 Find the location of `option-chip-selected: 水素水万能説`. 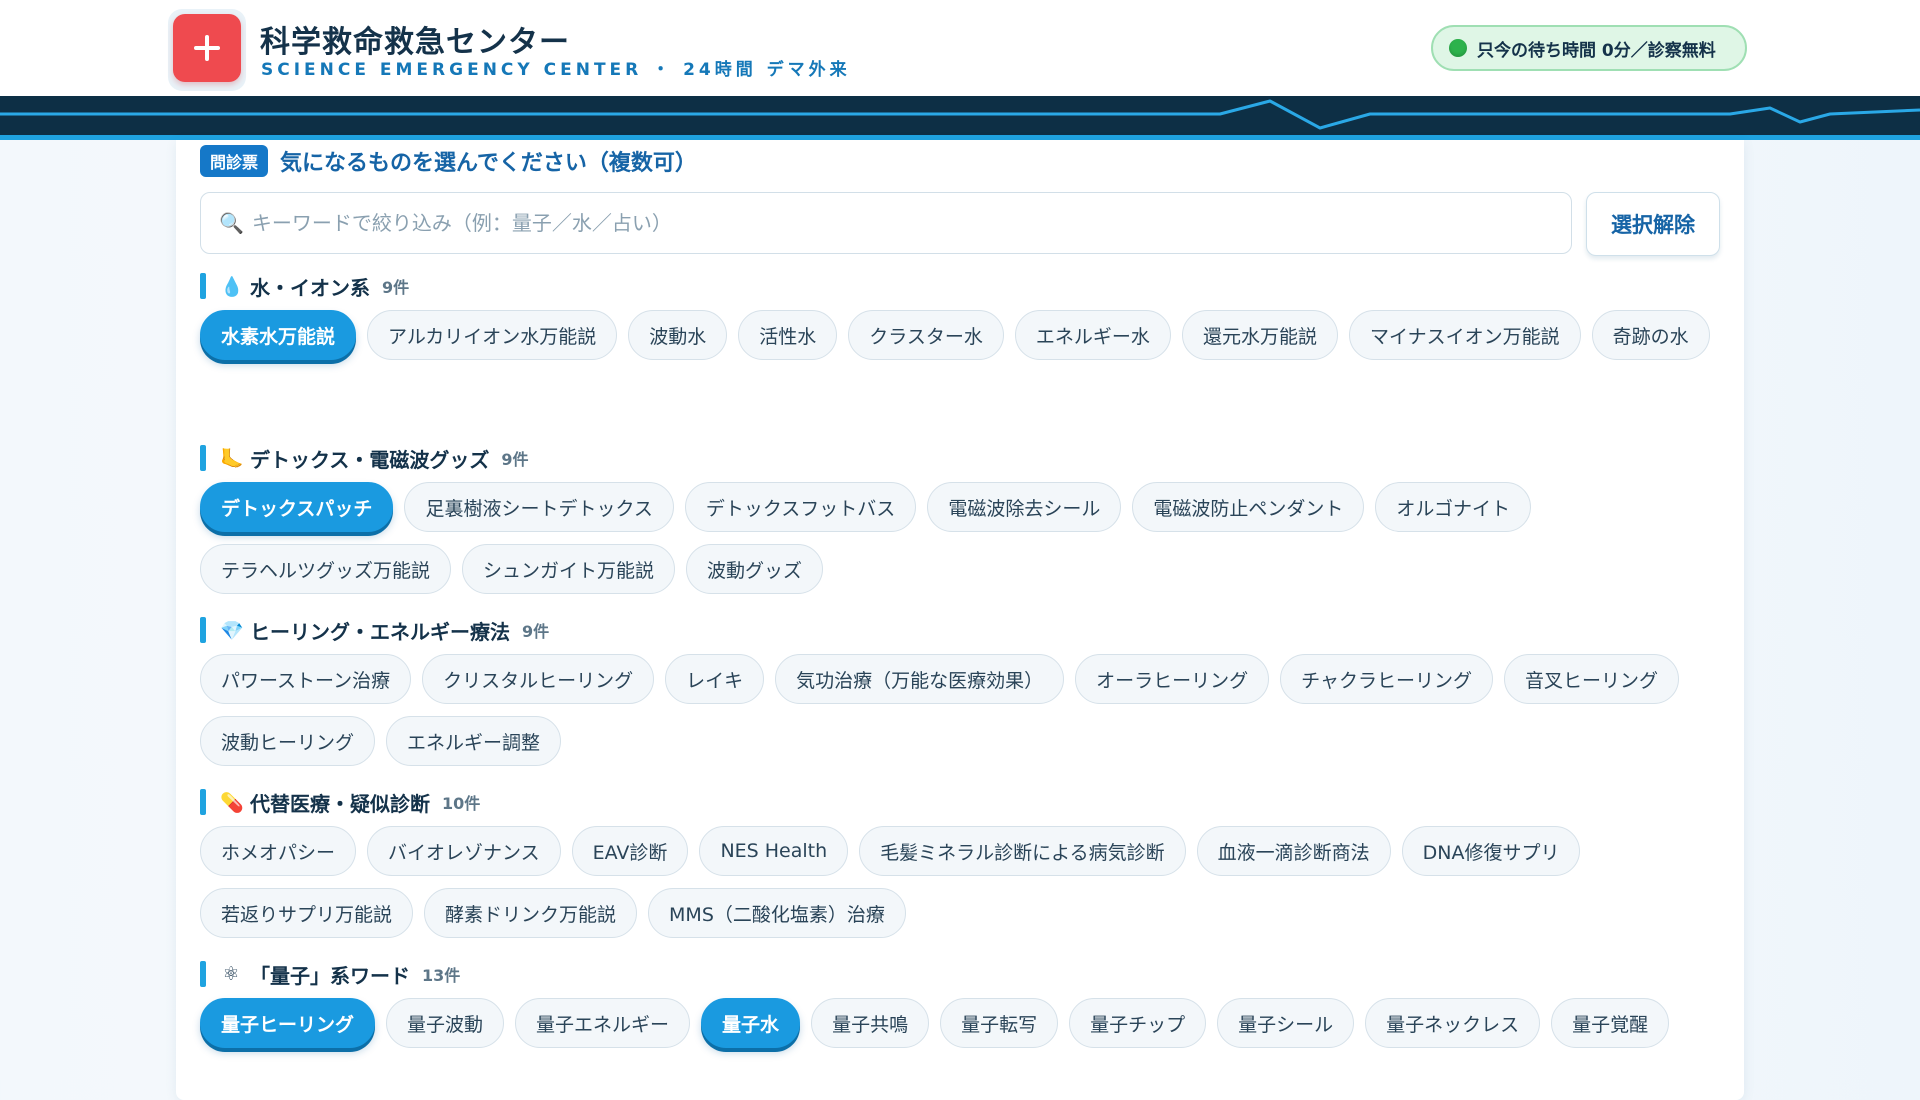

option-chip-selected: 水素水万能説 is located at coordinates (278, 335).